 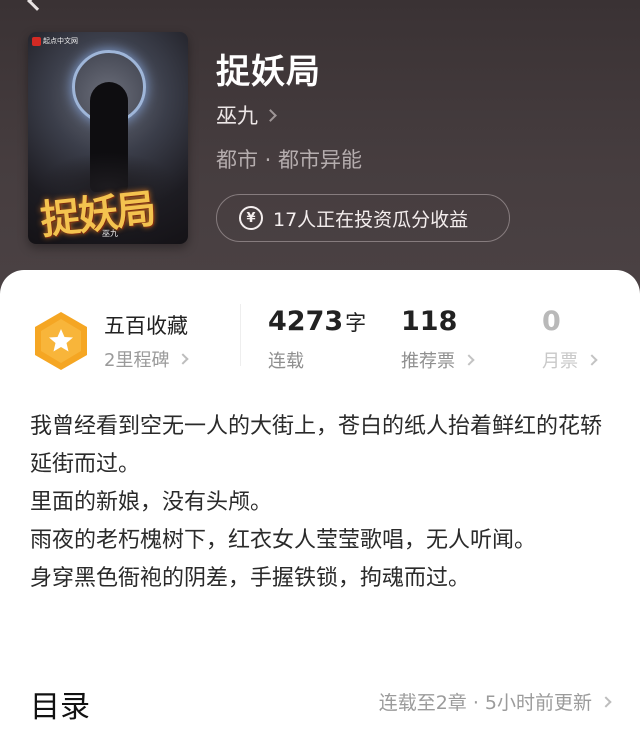 What do you see at coordinates (237, 116) in the screenshot?
I see `author-name: 巫九` at bounding box center [237, 116].